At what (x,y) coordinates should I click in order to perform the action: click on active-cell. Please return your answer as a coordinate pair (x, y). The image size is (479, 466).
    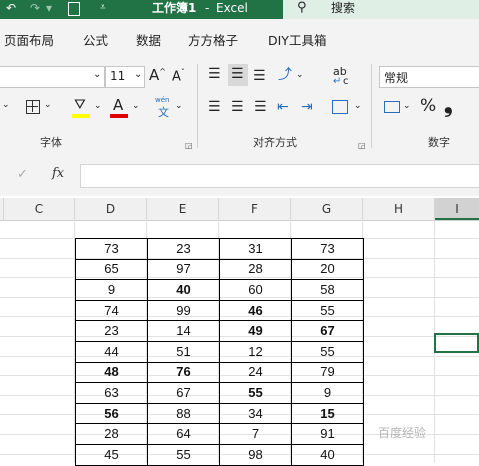
    Looking at the image, I should click on (456, 343).